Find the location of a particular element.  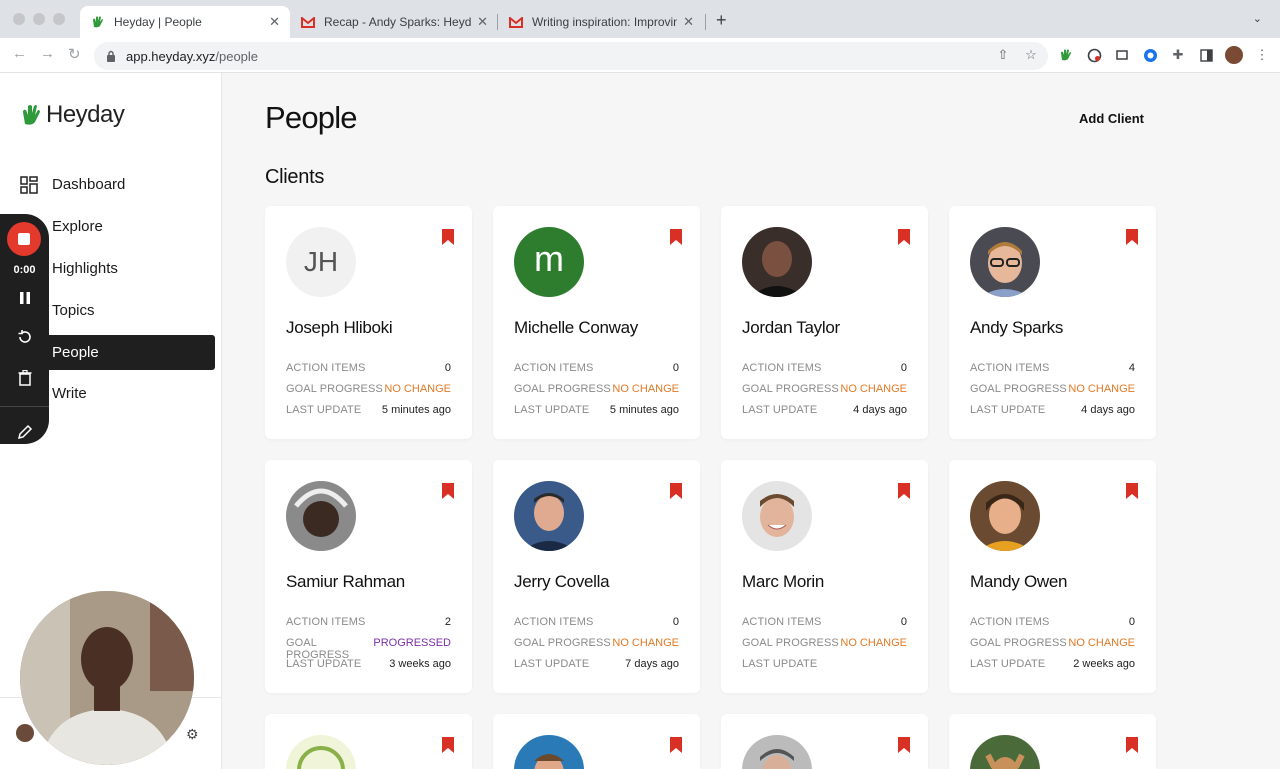

goal-progress-row: GOAL PROGRESS NO CHANGE is located at coordinates (824, 390).